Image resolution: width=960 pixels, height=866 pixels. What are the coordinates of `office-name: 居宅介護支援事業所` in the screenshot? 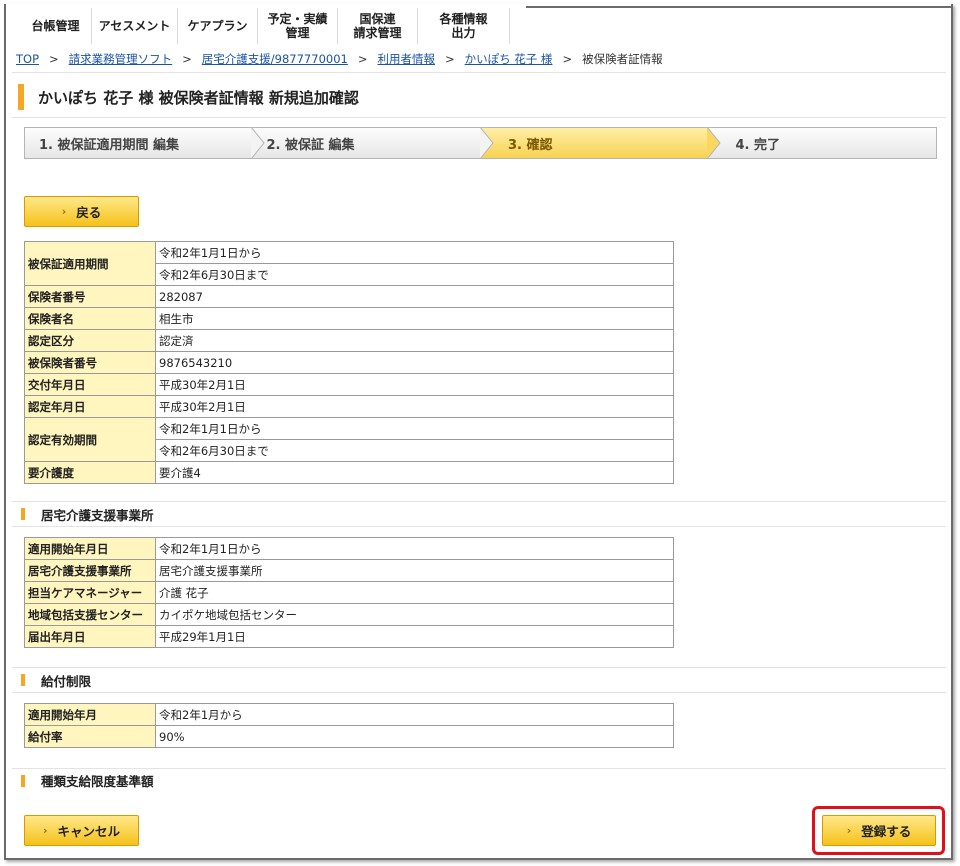 It's located at (414, 570).